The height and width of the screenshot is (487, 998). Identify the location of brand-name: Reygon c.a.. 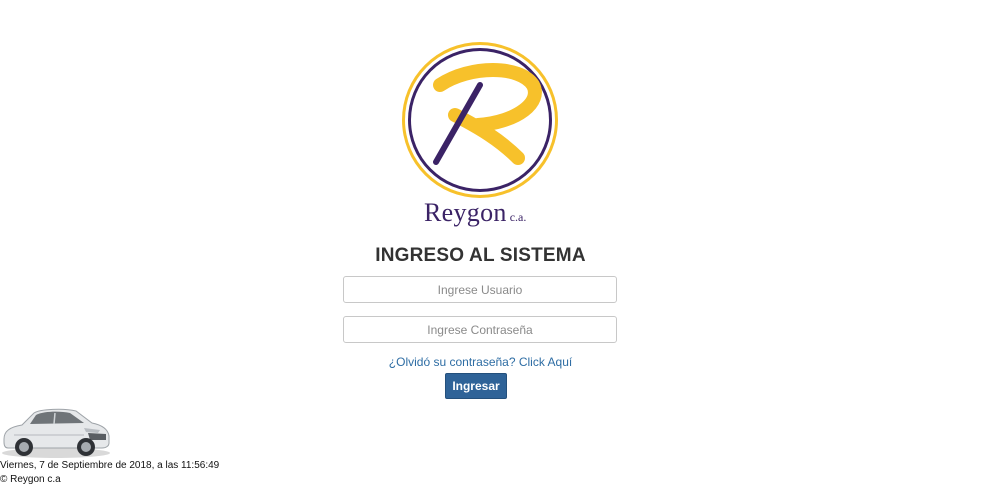
(504, 215).